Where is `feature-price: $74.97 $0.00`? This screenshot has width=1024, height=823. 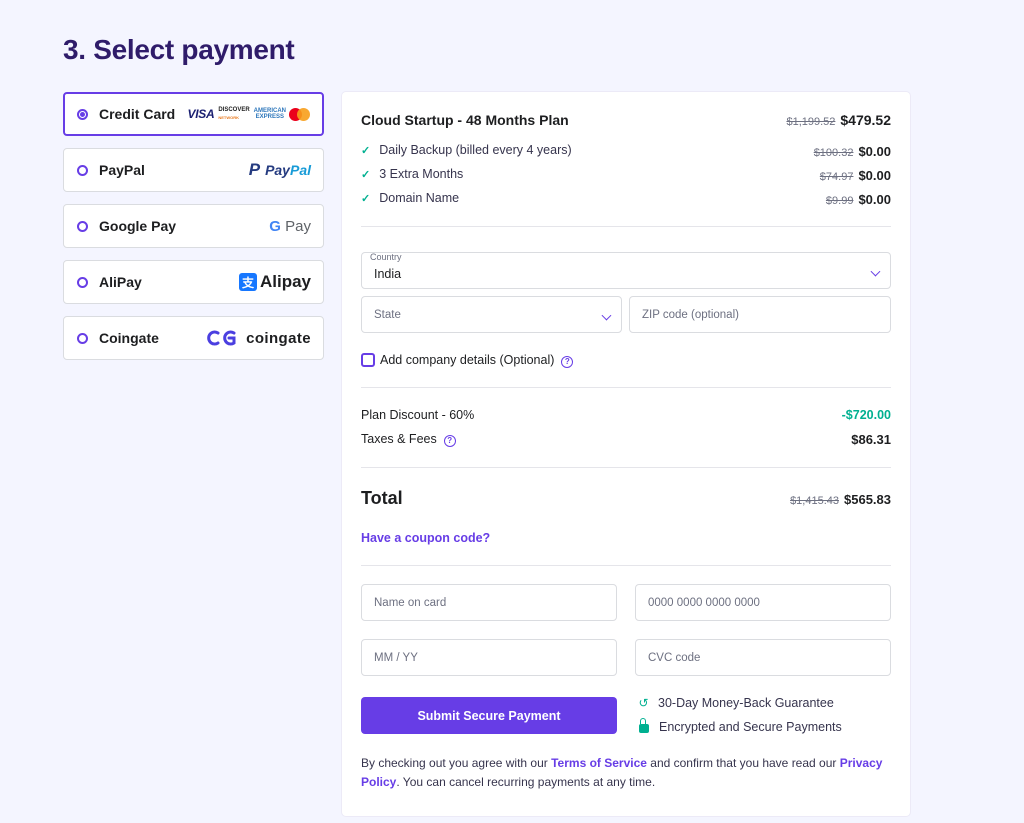 feature-price: $74.97 $0.00 is located at coordinates (855, 175).